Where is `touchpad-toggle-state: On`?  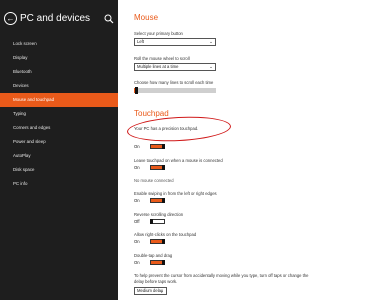 touchpad-toggle-state: On is located at coordinates (137, 146).